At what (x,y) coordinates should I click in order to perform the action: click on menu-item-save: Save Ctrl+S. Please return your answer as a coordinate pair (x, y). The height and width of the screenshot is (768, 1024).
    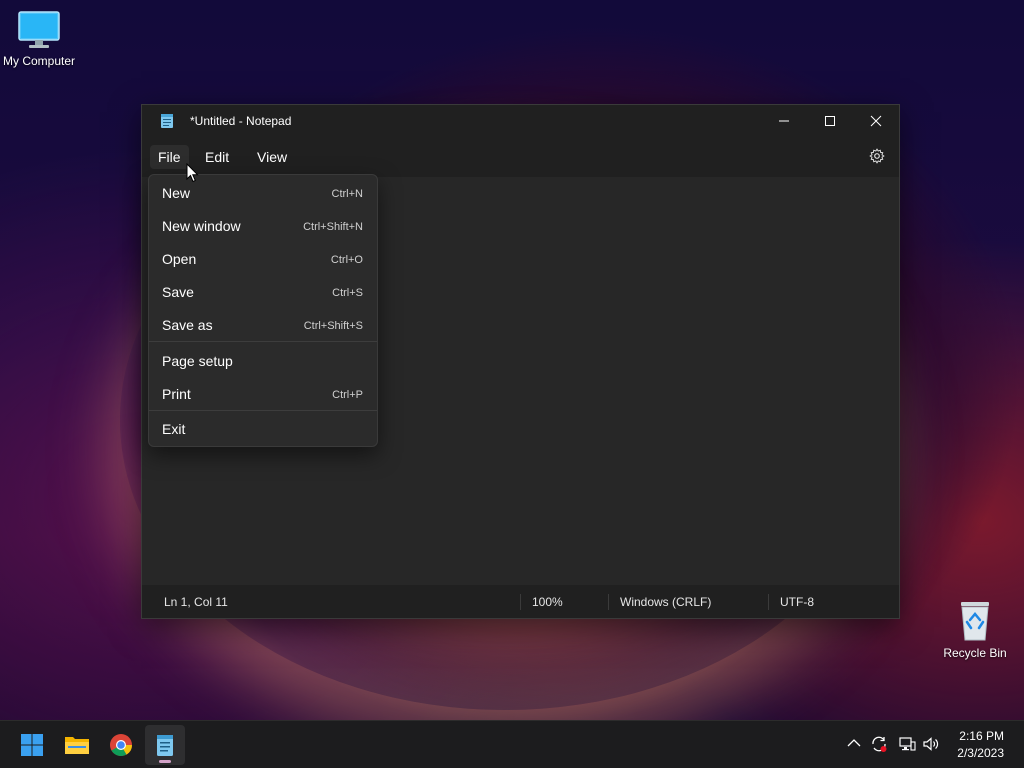
    Looking at the image, I should click on (263, 292).